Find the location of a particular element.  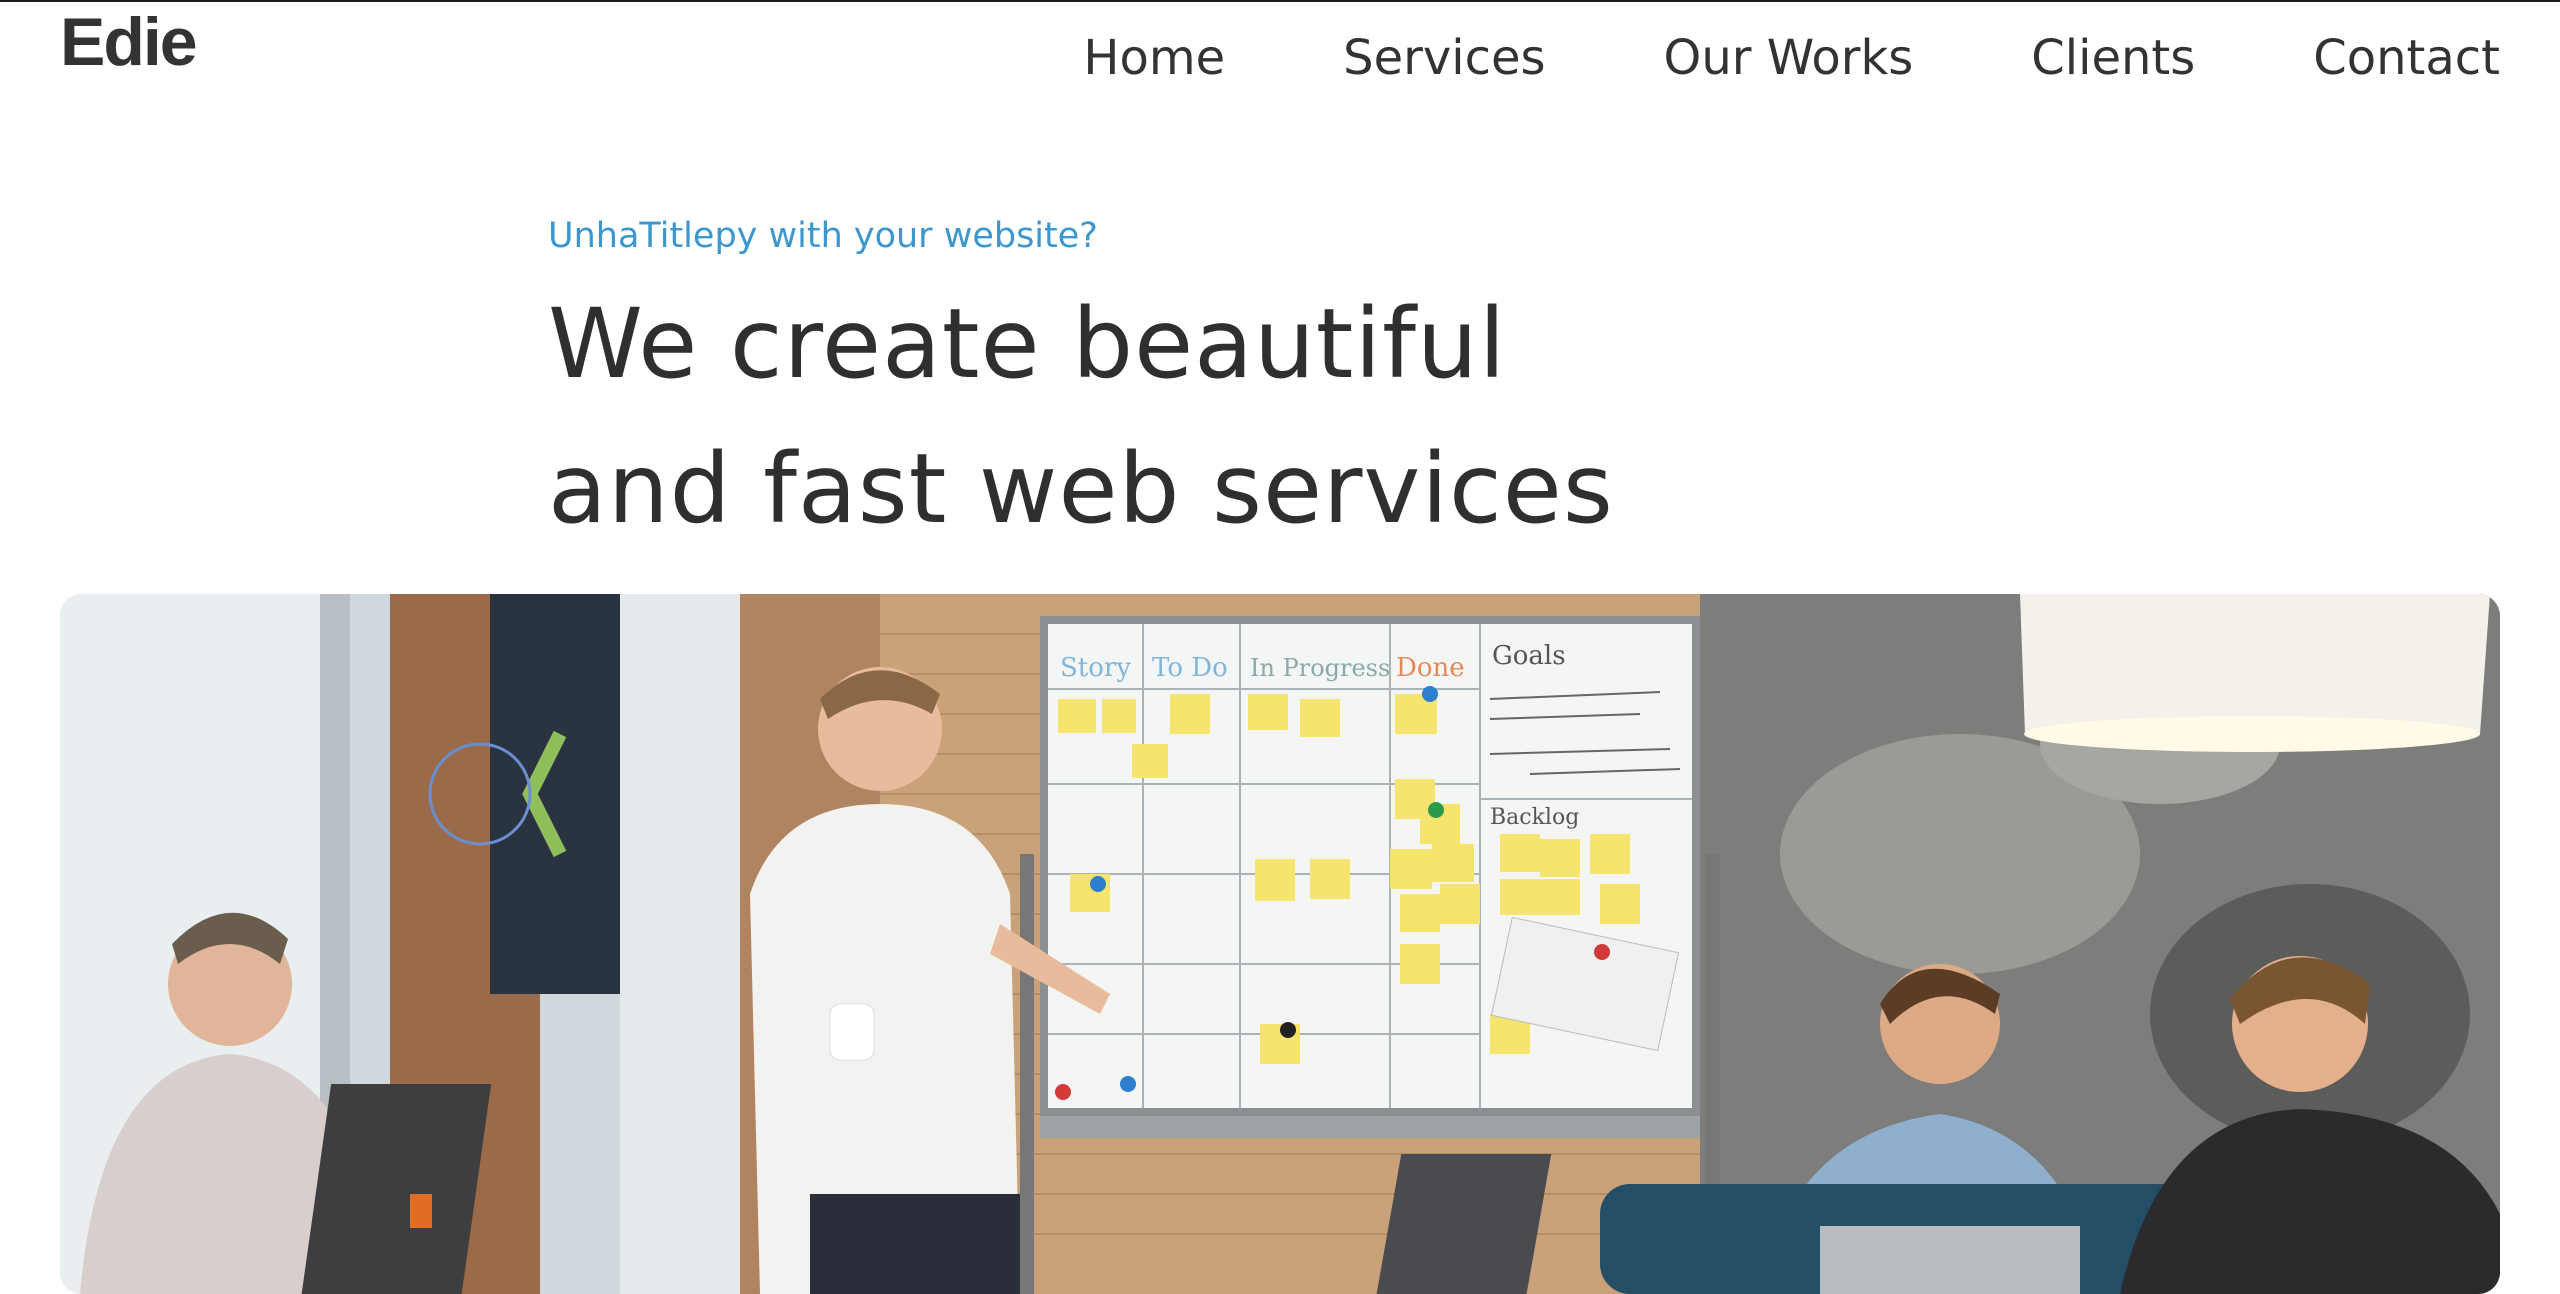

hero-eyebrow: UnhaTitlepy with your website? is located at coordinates (823, 236).